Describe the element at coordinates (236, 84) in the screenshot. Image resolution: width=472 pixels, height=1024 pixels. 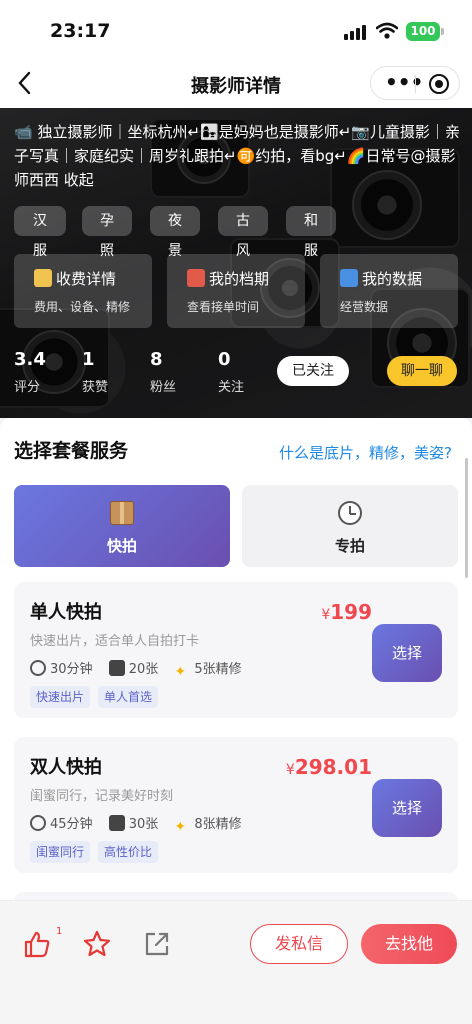
I see `nav-bar: 摄影师详情 •••` at that location.